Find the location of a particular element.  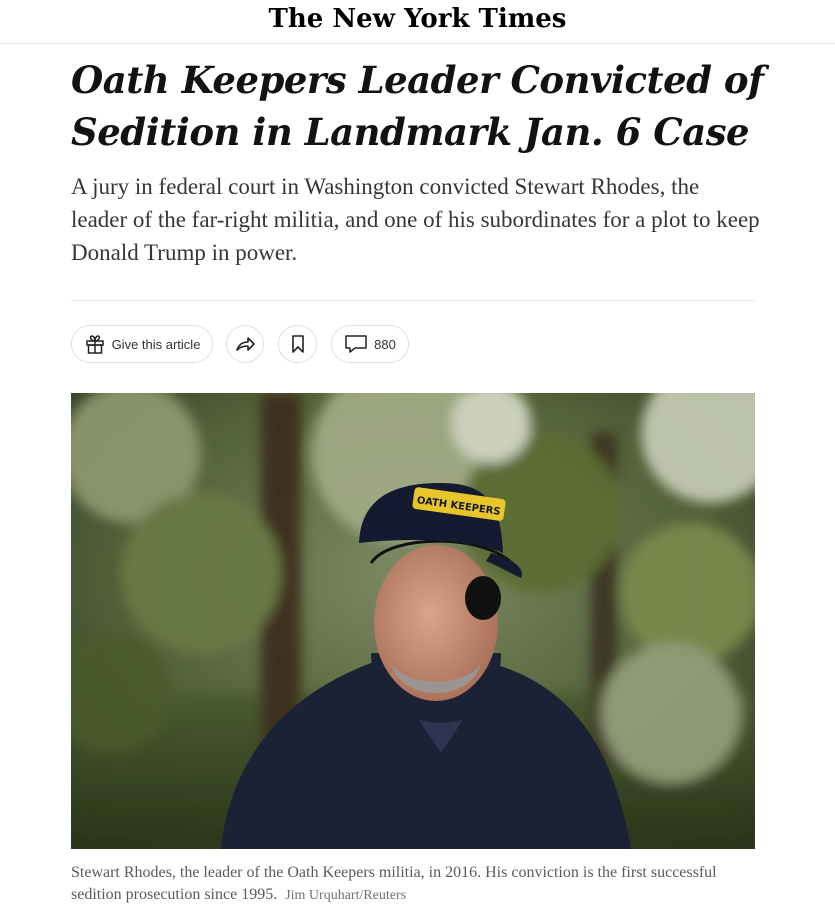

share-button is located at coordinates (245, 344).